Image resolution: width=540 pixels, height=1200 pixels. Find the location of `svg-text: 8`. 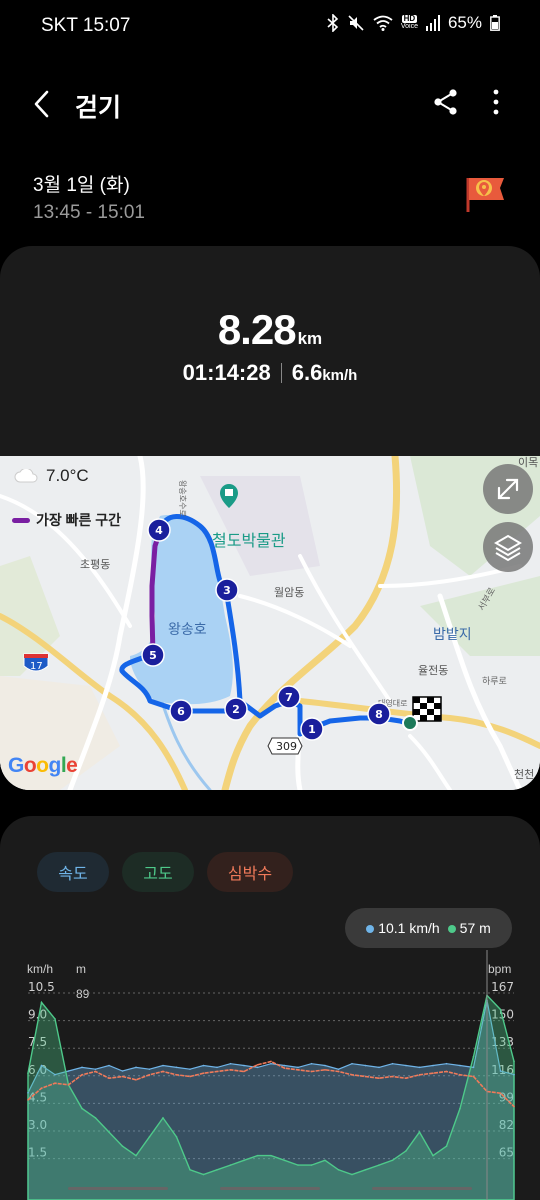

svg-text: 8 is located at coordinates (379, 714).